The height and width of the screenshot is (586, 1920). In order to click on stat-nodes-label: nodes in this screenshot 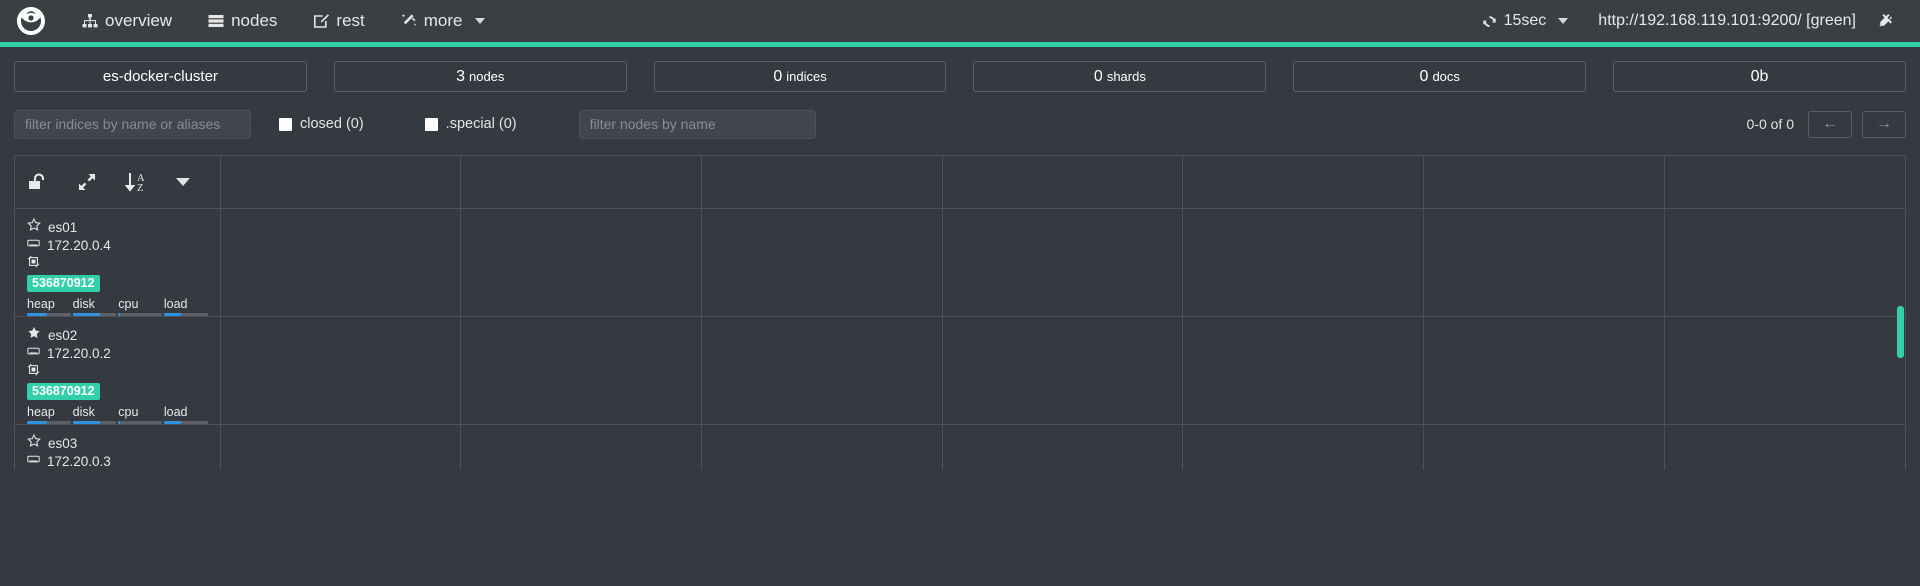, I will do `click(486, 76)`.